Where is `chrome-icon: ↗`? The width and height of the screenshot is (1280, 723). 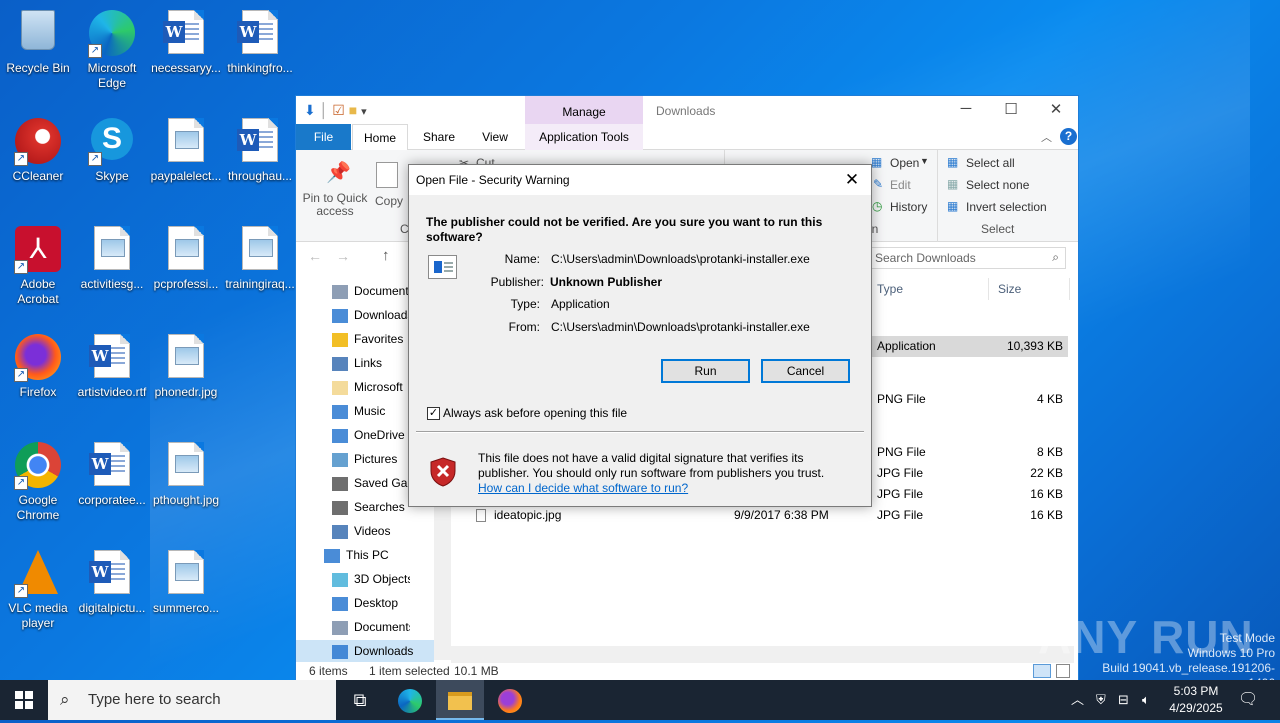 chrome-icon: ↗ is located at coordinates (38, 466).